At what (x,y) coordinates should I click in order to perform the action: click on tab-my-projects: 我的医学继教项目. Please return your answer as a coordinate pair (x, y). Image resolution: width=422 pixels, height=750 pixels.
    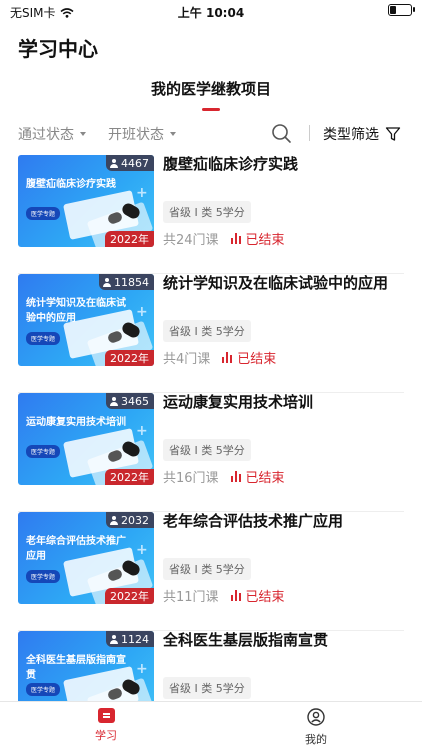
    Looking at the image, I should click on (211, 88).